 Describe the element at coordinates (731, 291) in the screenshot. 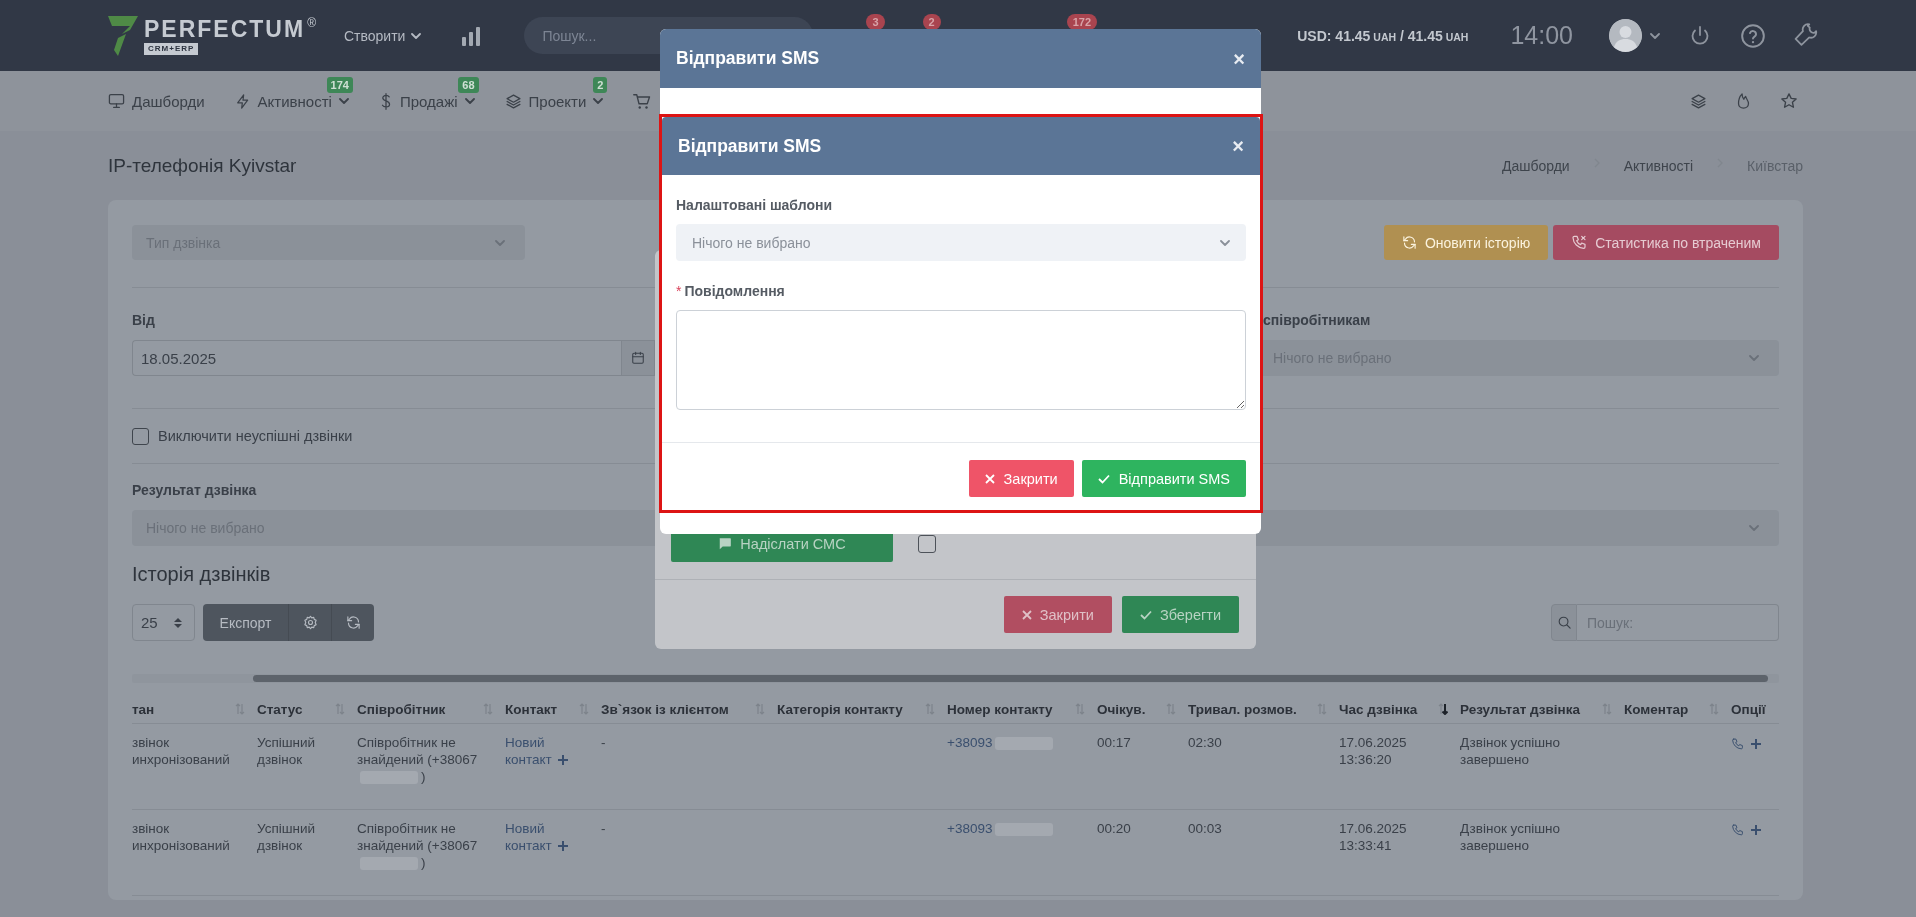

I see `field-label: * Повідомлення` at that location.